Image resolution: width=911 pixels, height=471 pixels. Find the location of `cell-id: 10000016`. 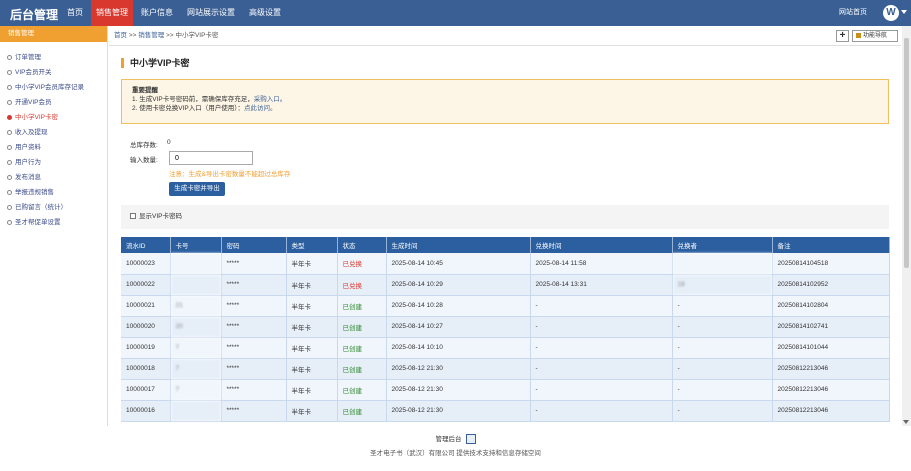

cell-id: 10000016 is located at coordinates (146, 411).